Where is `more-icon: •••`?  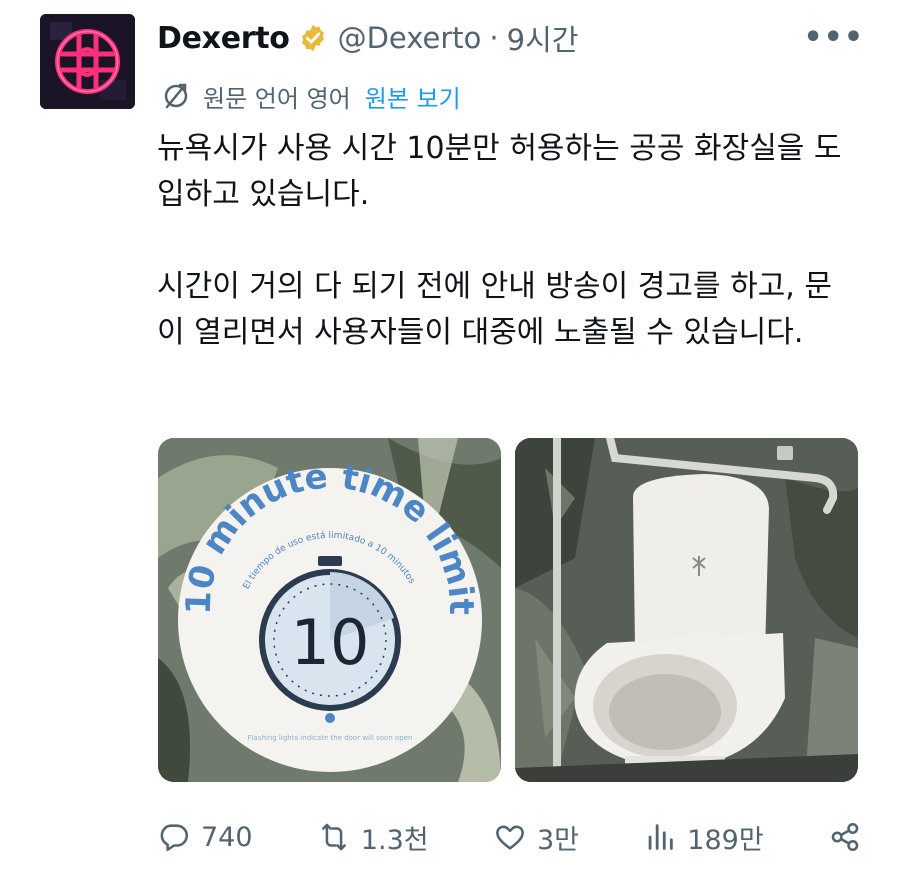 more-icon: ••• is located at coordinates (833, 37).